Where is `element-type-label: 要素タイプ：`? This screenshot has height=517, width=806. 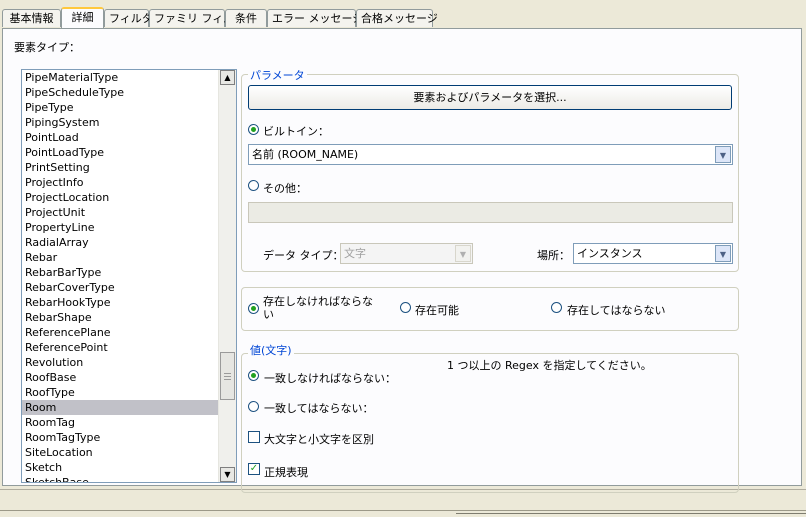 element-type-label: 要素タイプ： is located at coordinates (47, 47).